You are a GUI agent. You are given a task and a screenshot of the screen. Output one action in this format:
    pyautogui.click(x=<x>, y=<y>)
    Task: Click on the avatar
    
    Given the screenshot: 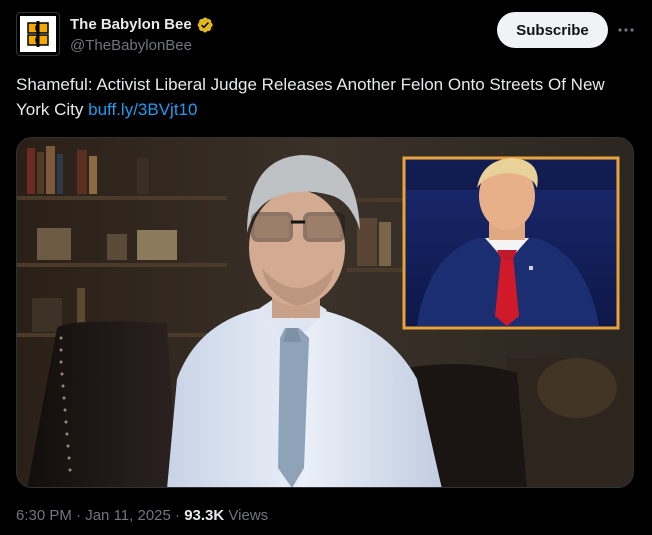 What is the action you would take?
    pyautogui.click(x=38, y=34)
    